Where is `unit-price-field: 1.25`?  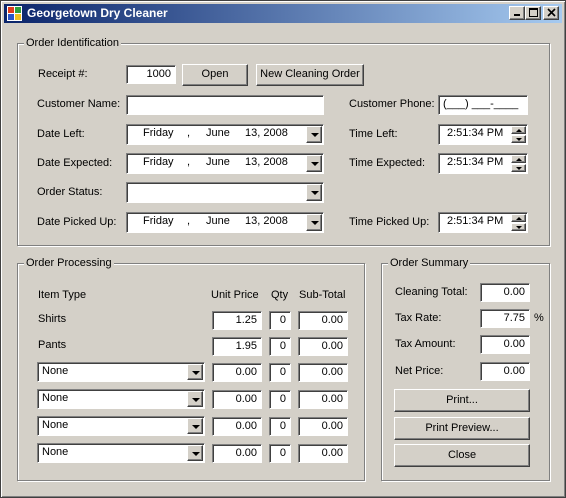
unit-price-field: 1.25 is located at coordinates (237, 320).